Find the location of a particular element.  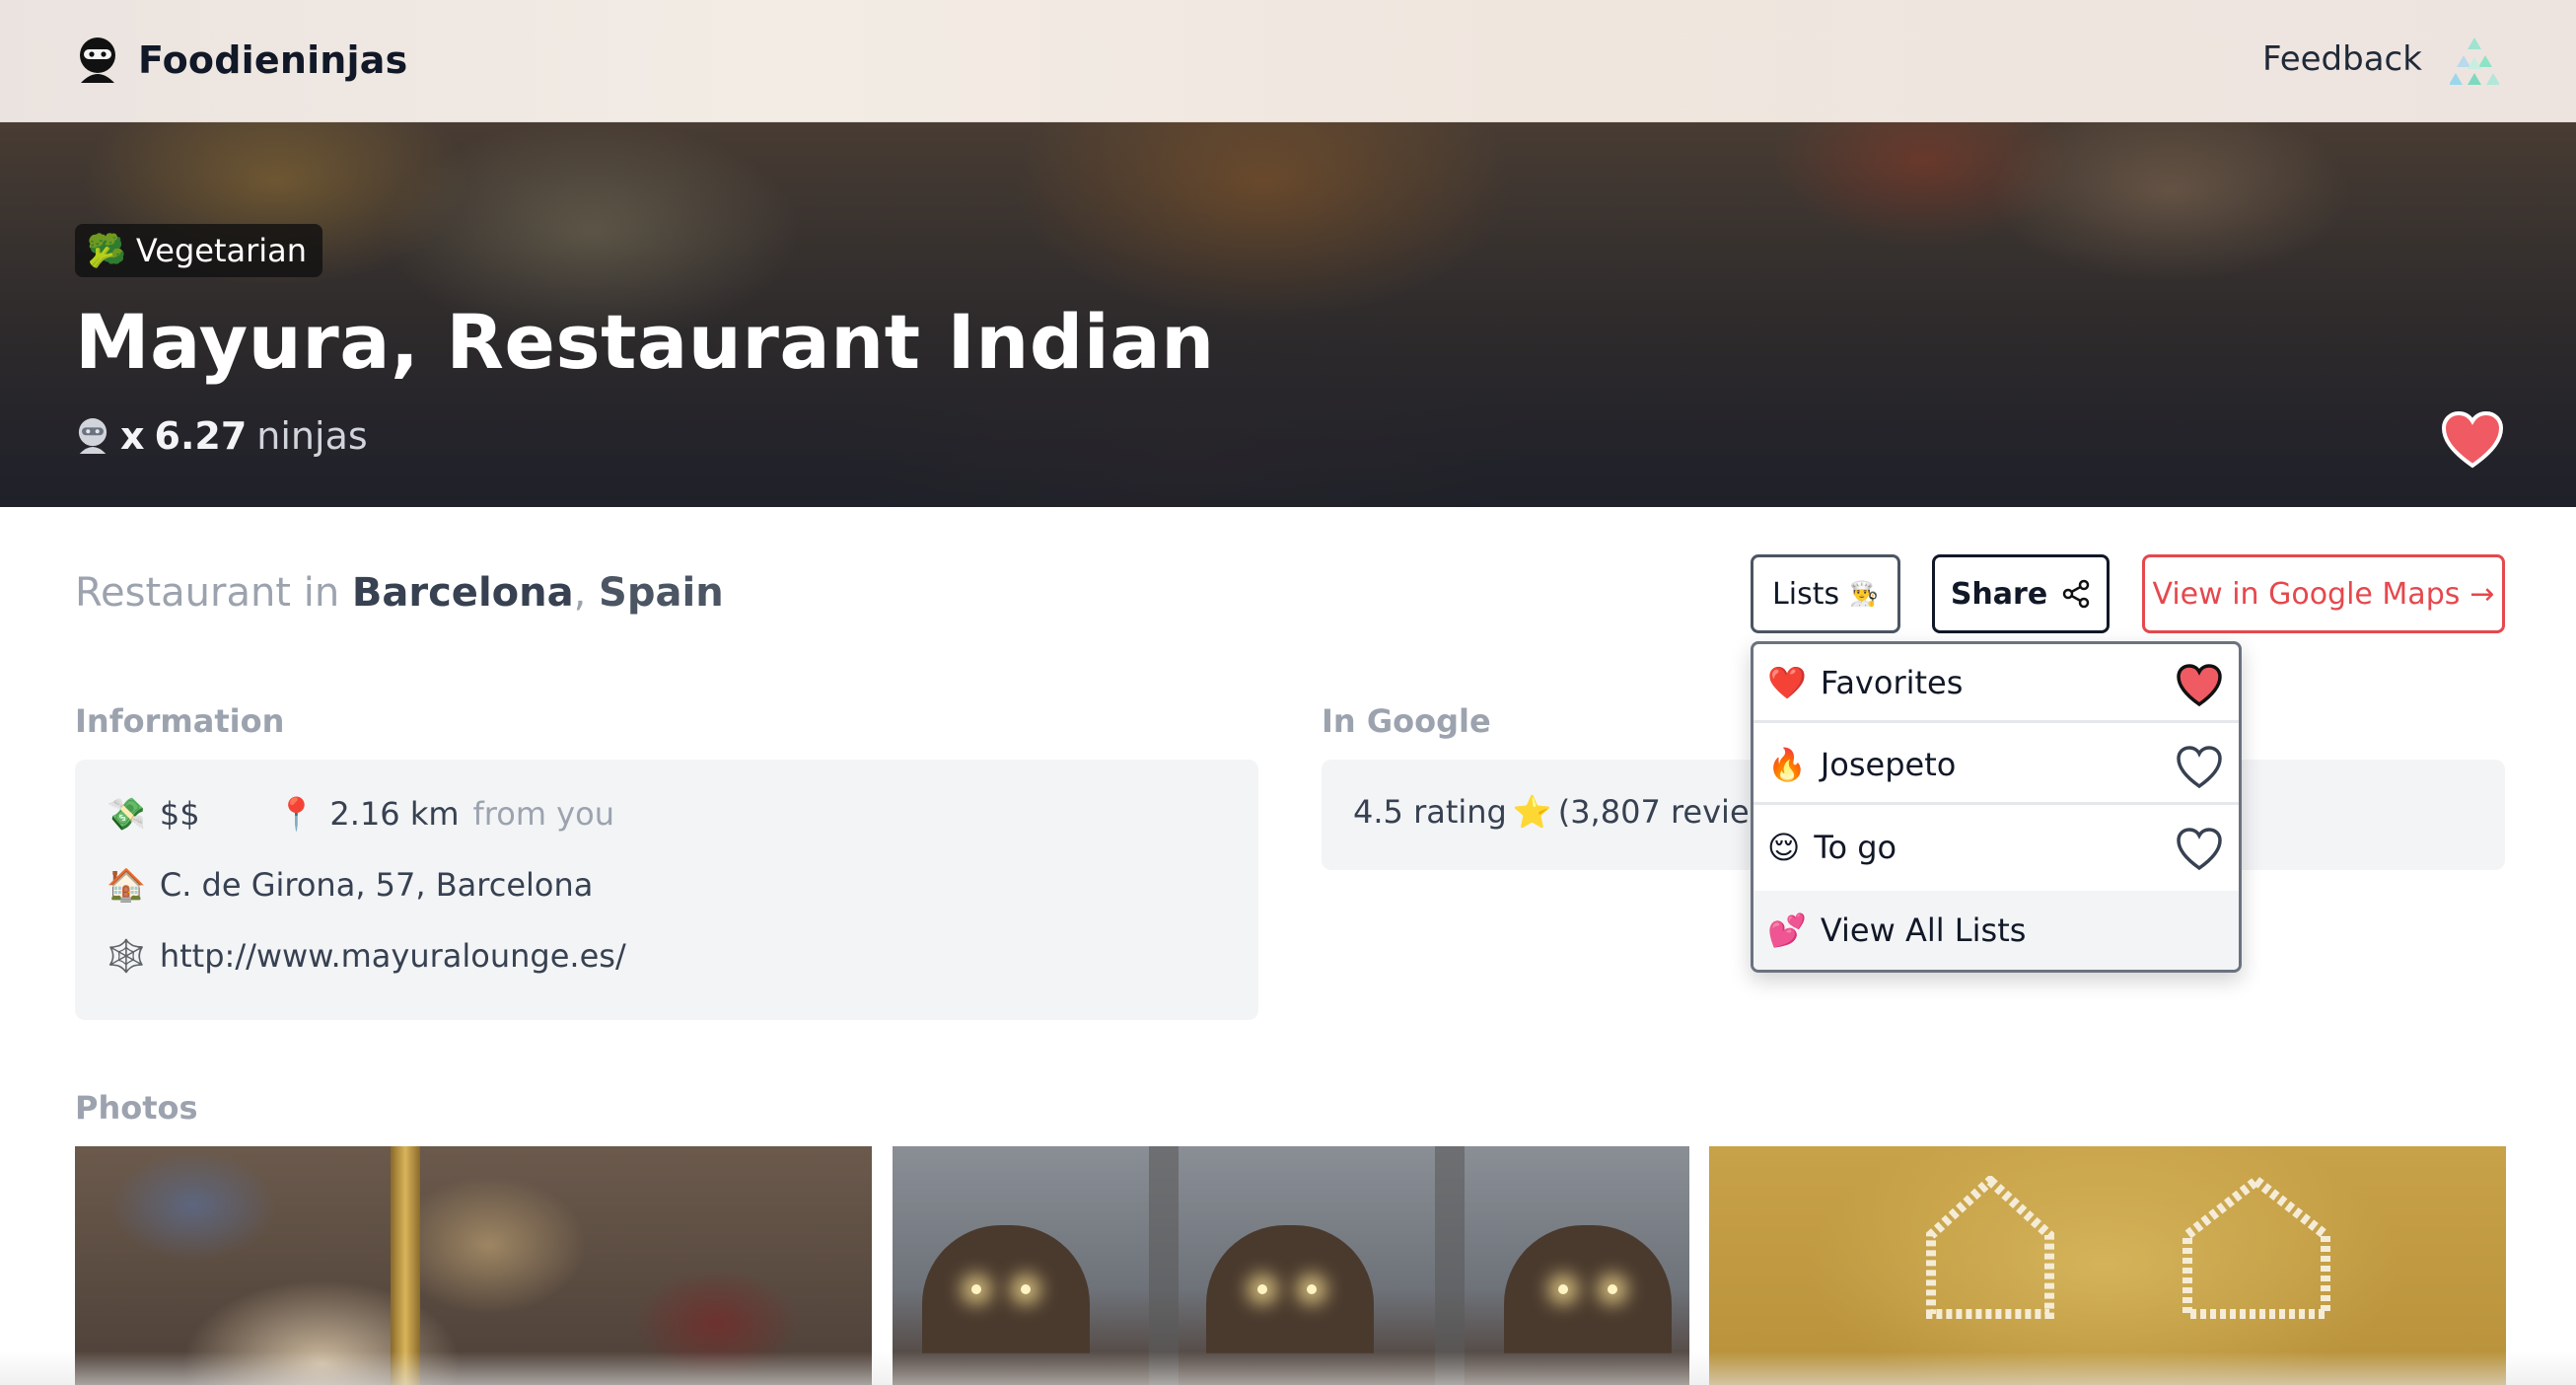

website-row: 🕸️ http://www.mayuralounge.es/ is located at coordinates (367, 956).